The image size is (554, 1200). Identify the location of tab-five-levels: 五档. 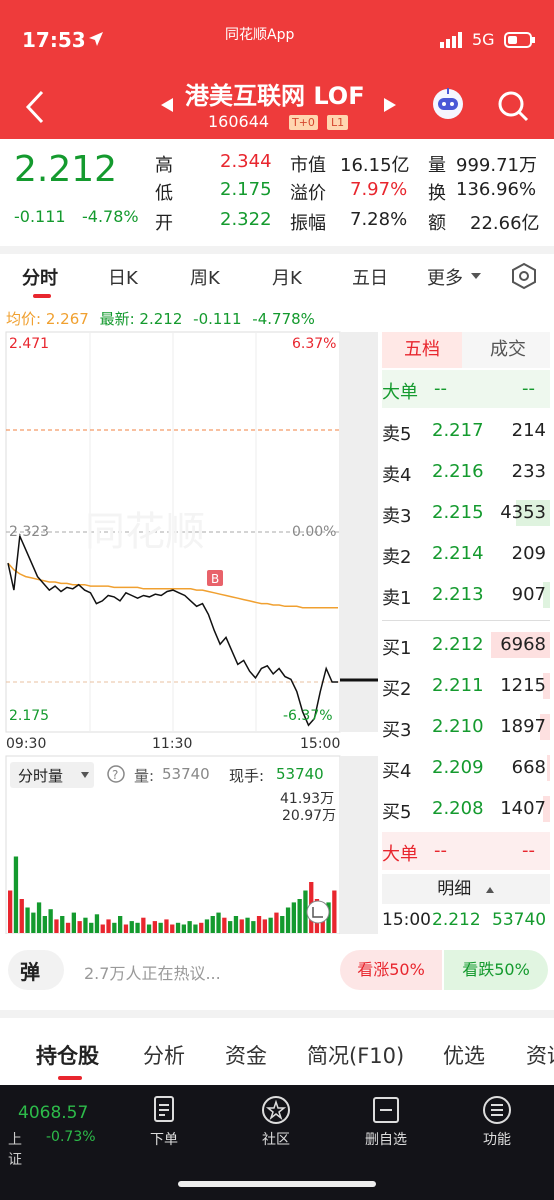
(422, 350).